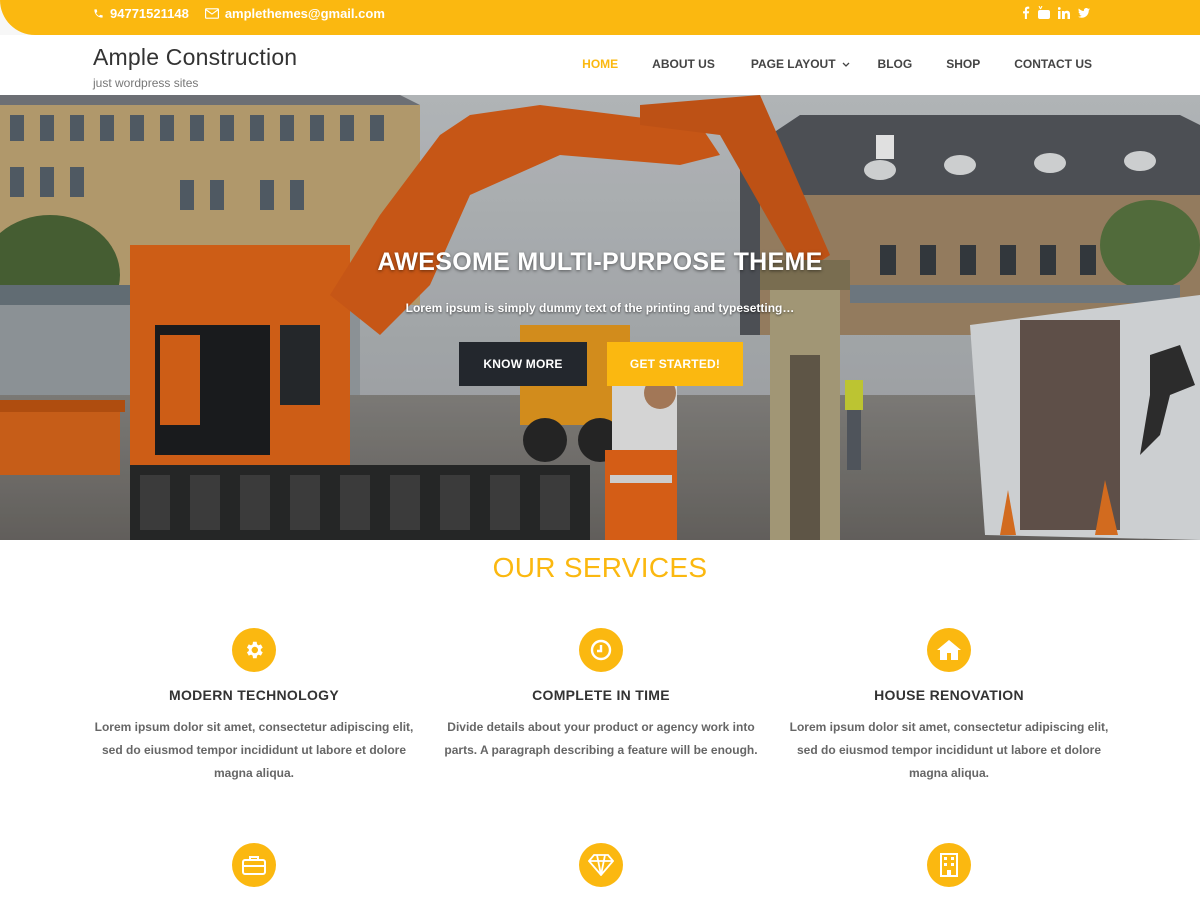 This screenshot has height=900, width=1200. I want to click on linkedin-icon, so click(1064, 12).